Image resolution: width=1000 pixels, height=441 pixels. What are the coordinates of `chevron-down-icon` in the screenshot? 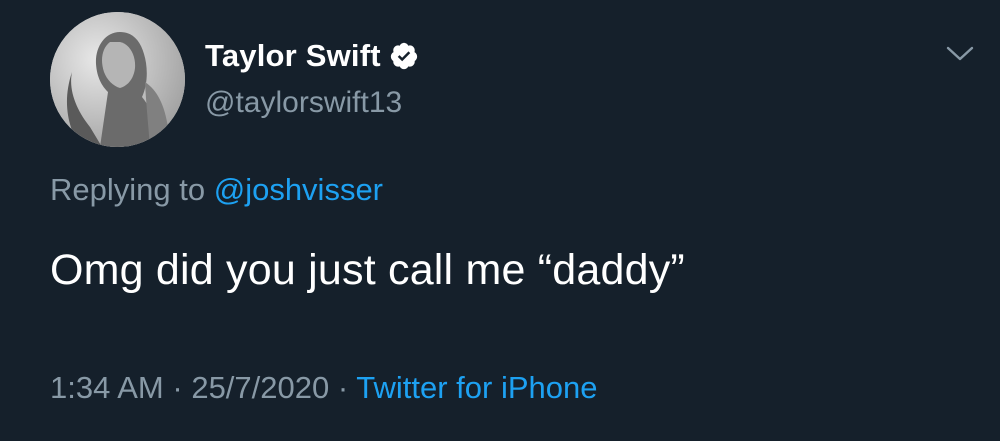 It's located at (960, 54).